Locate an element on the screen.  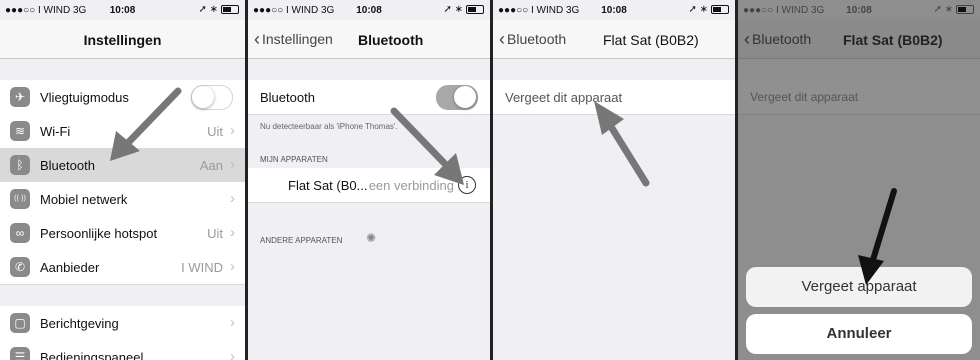
airplane-icon: ✈ is located at coordinates (20, 97).